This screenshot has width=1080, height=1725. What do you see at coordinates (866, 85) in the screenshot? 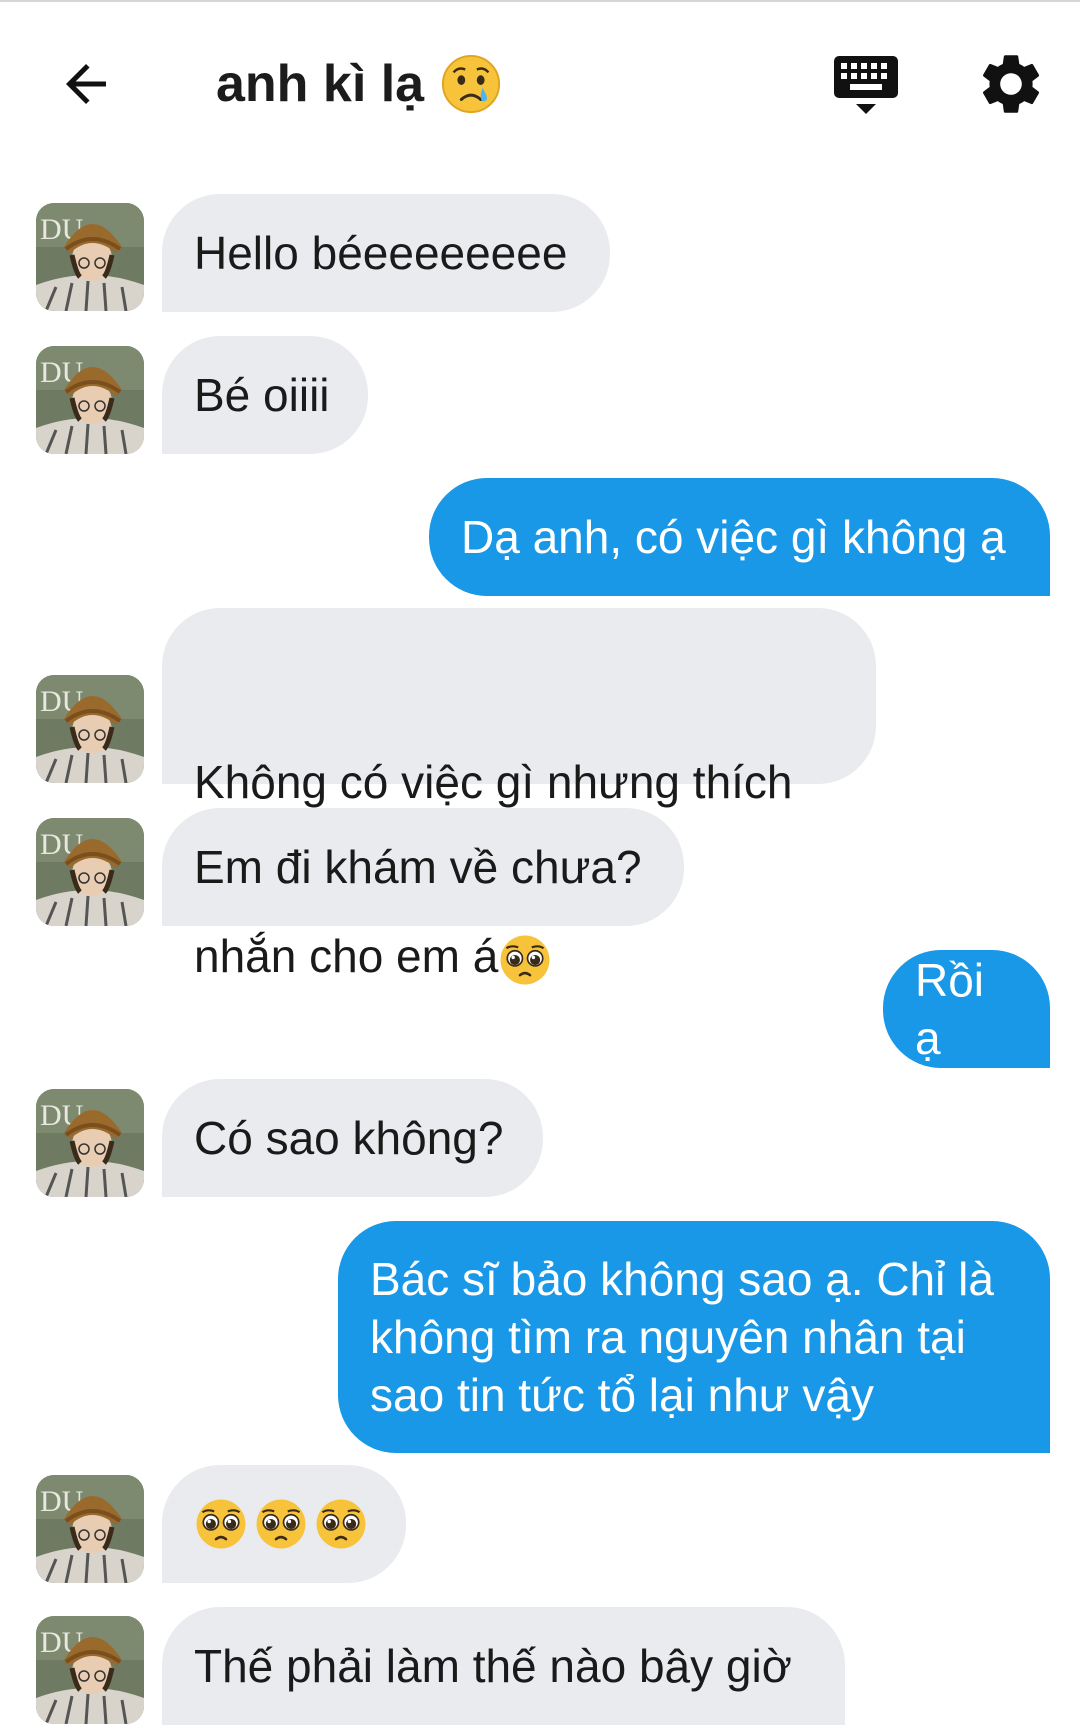
I see `keyboard-icon` at bounding box center [866, 85].